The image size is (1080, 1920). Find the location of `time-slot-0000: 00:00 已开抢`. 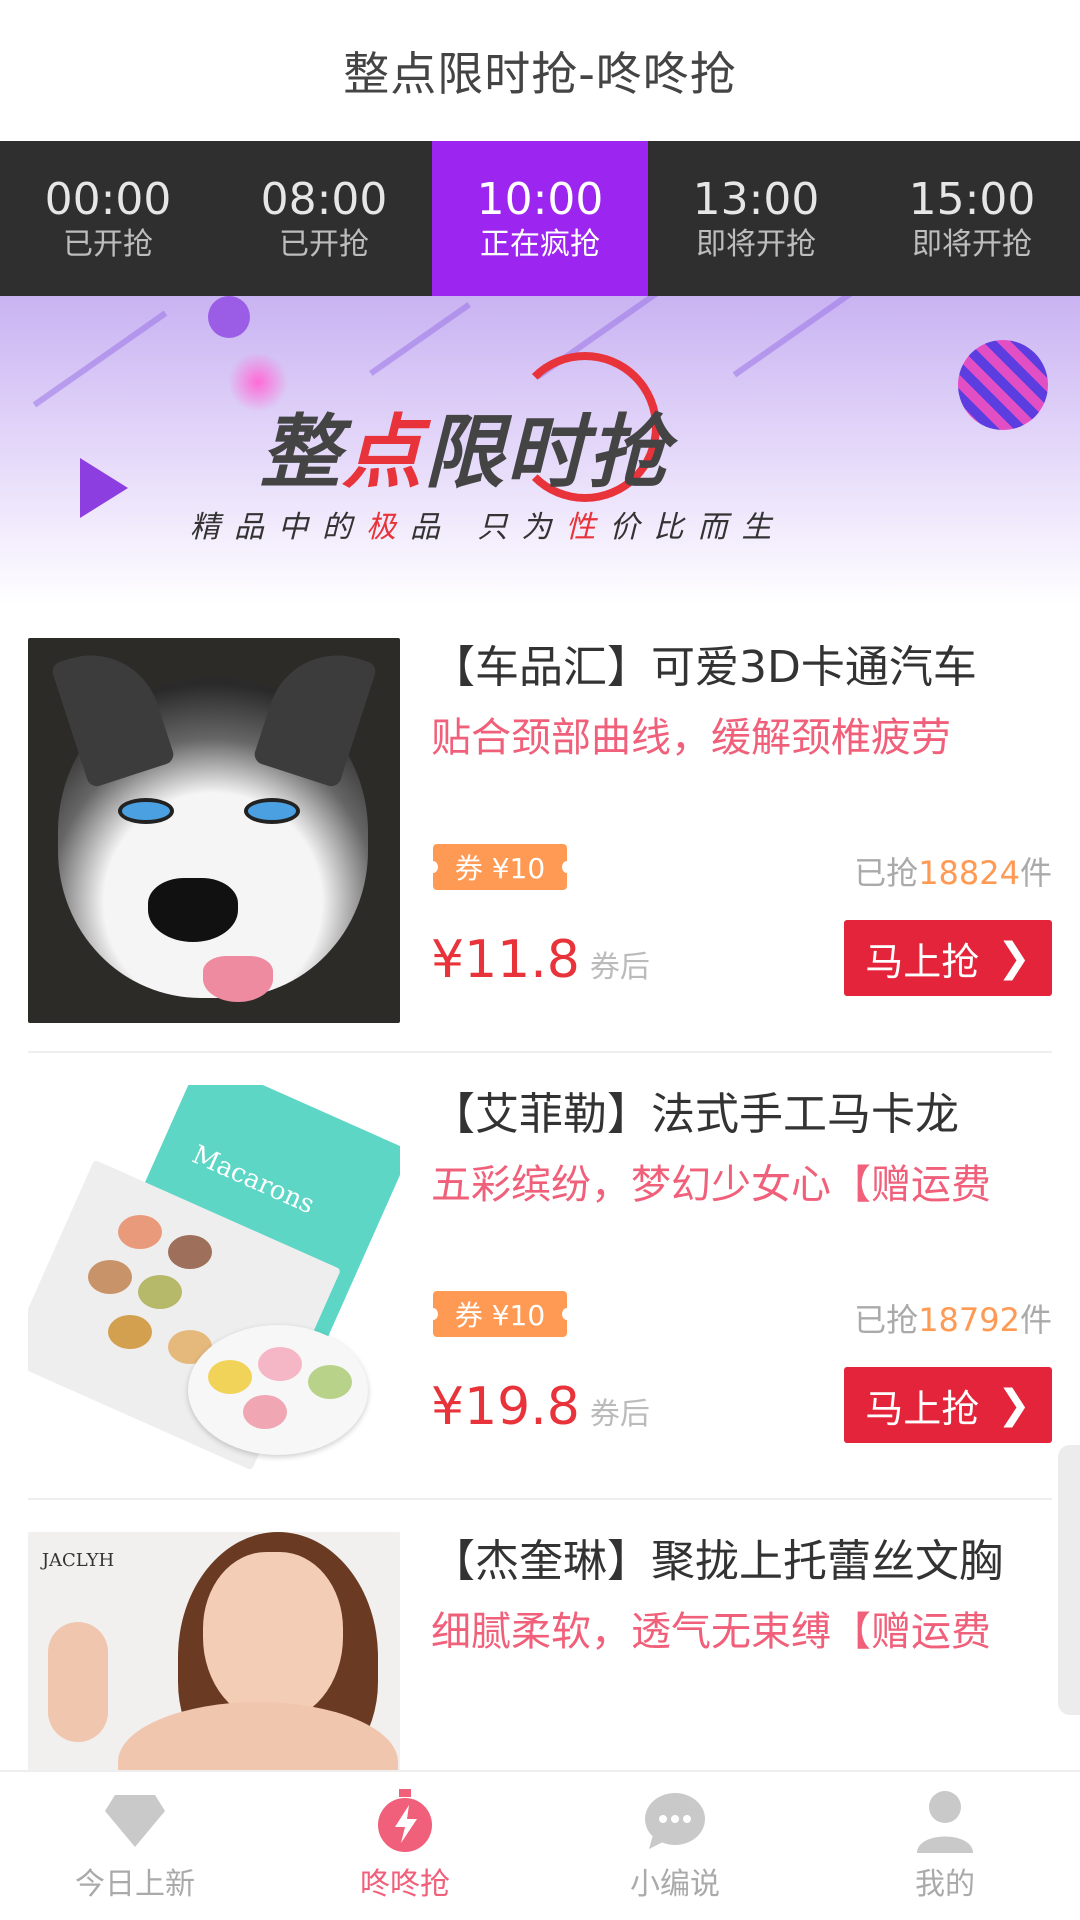

time-slot-0000: 00:00 已开抢 is located at coordinates (108, 218).